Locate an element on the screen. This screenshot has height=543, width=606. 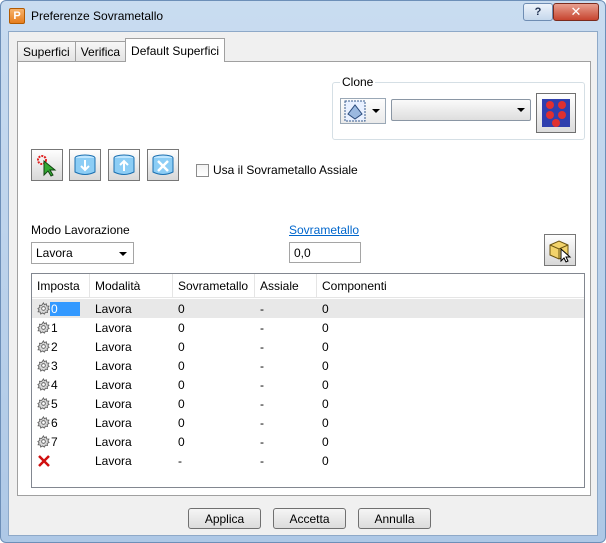
arrow-up-icon is located at coordinates (124, 164).